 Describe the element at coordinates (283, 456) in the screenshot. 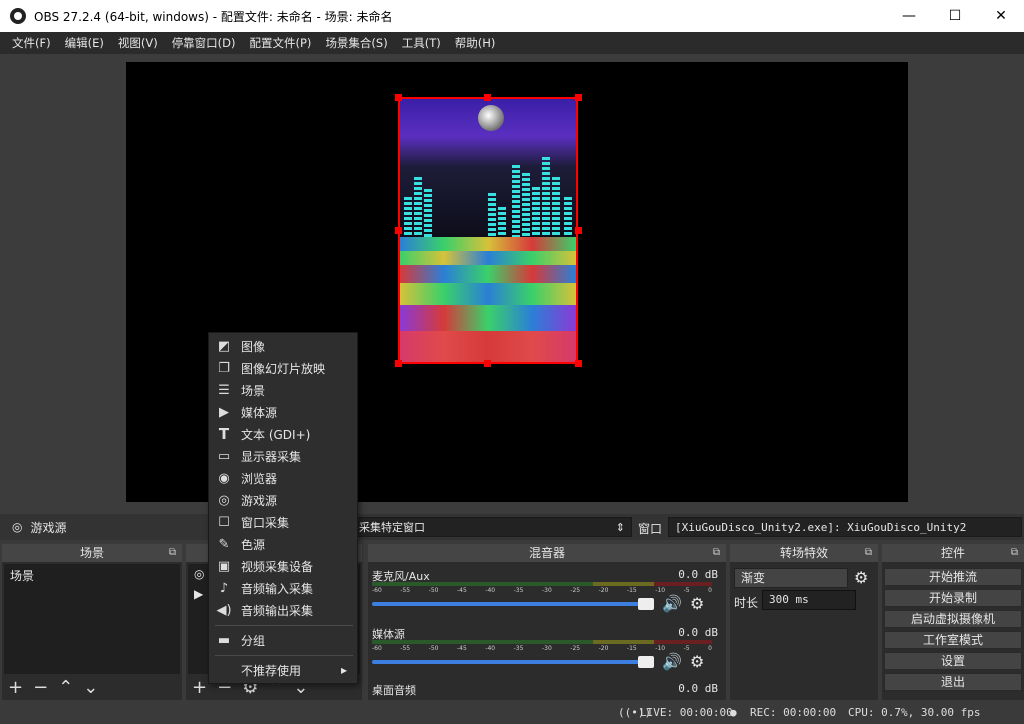

I see `menu-item-display-capture: ▭ 显示器采集` at that location.